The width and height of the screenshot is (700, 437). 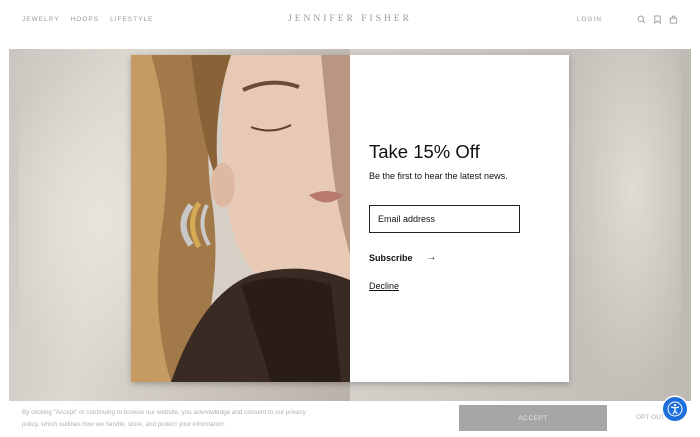 I want to click on opt-out-link: OPT OUT, so click(x=650, y=417).